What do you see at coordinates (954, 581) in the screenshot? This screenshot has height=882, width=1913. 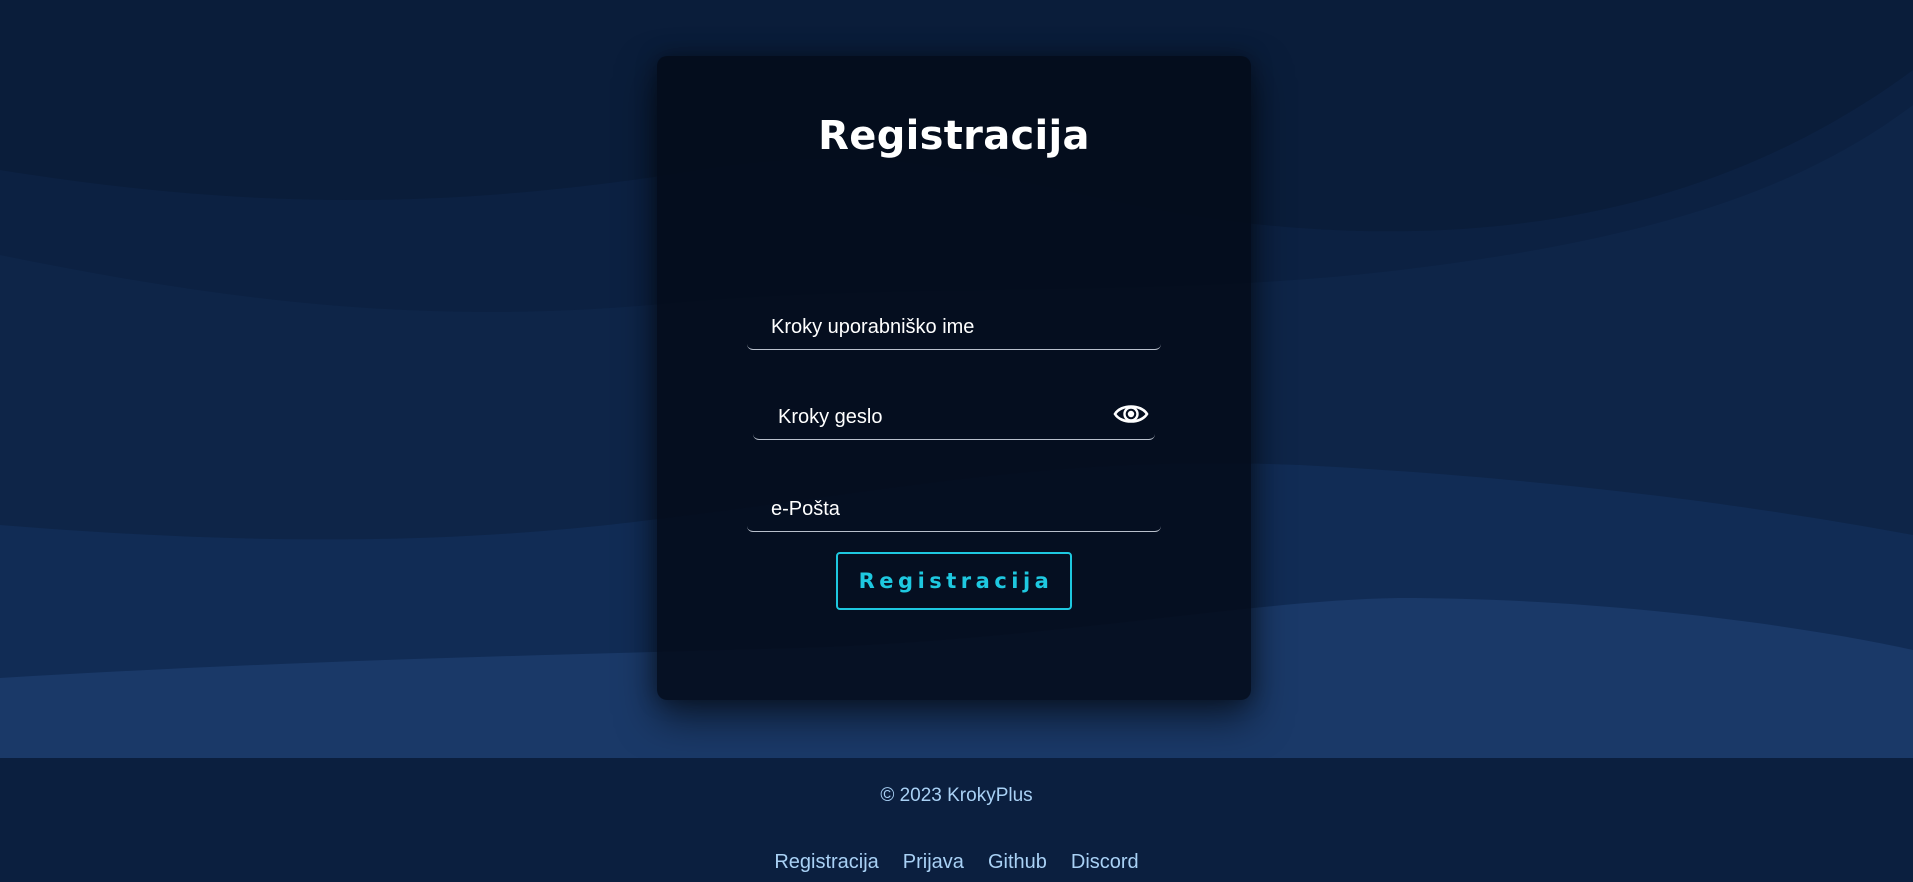 I see `register-button: Registracija` at bounding box center [954, 581].